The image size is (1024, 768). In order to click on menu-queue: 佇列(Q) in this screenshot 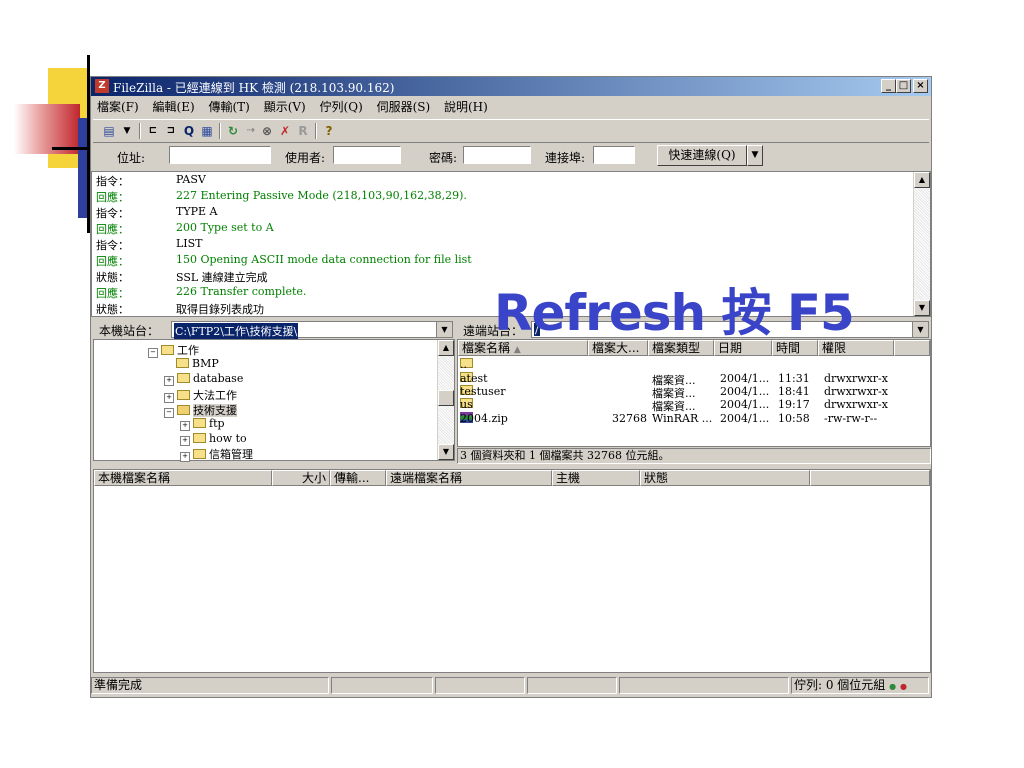, I will do `click(341, 107)`.